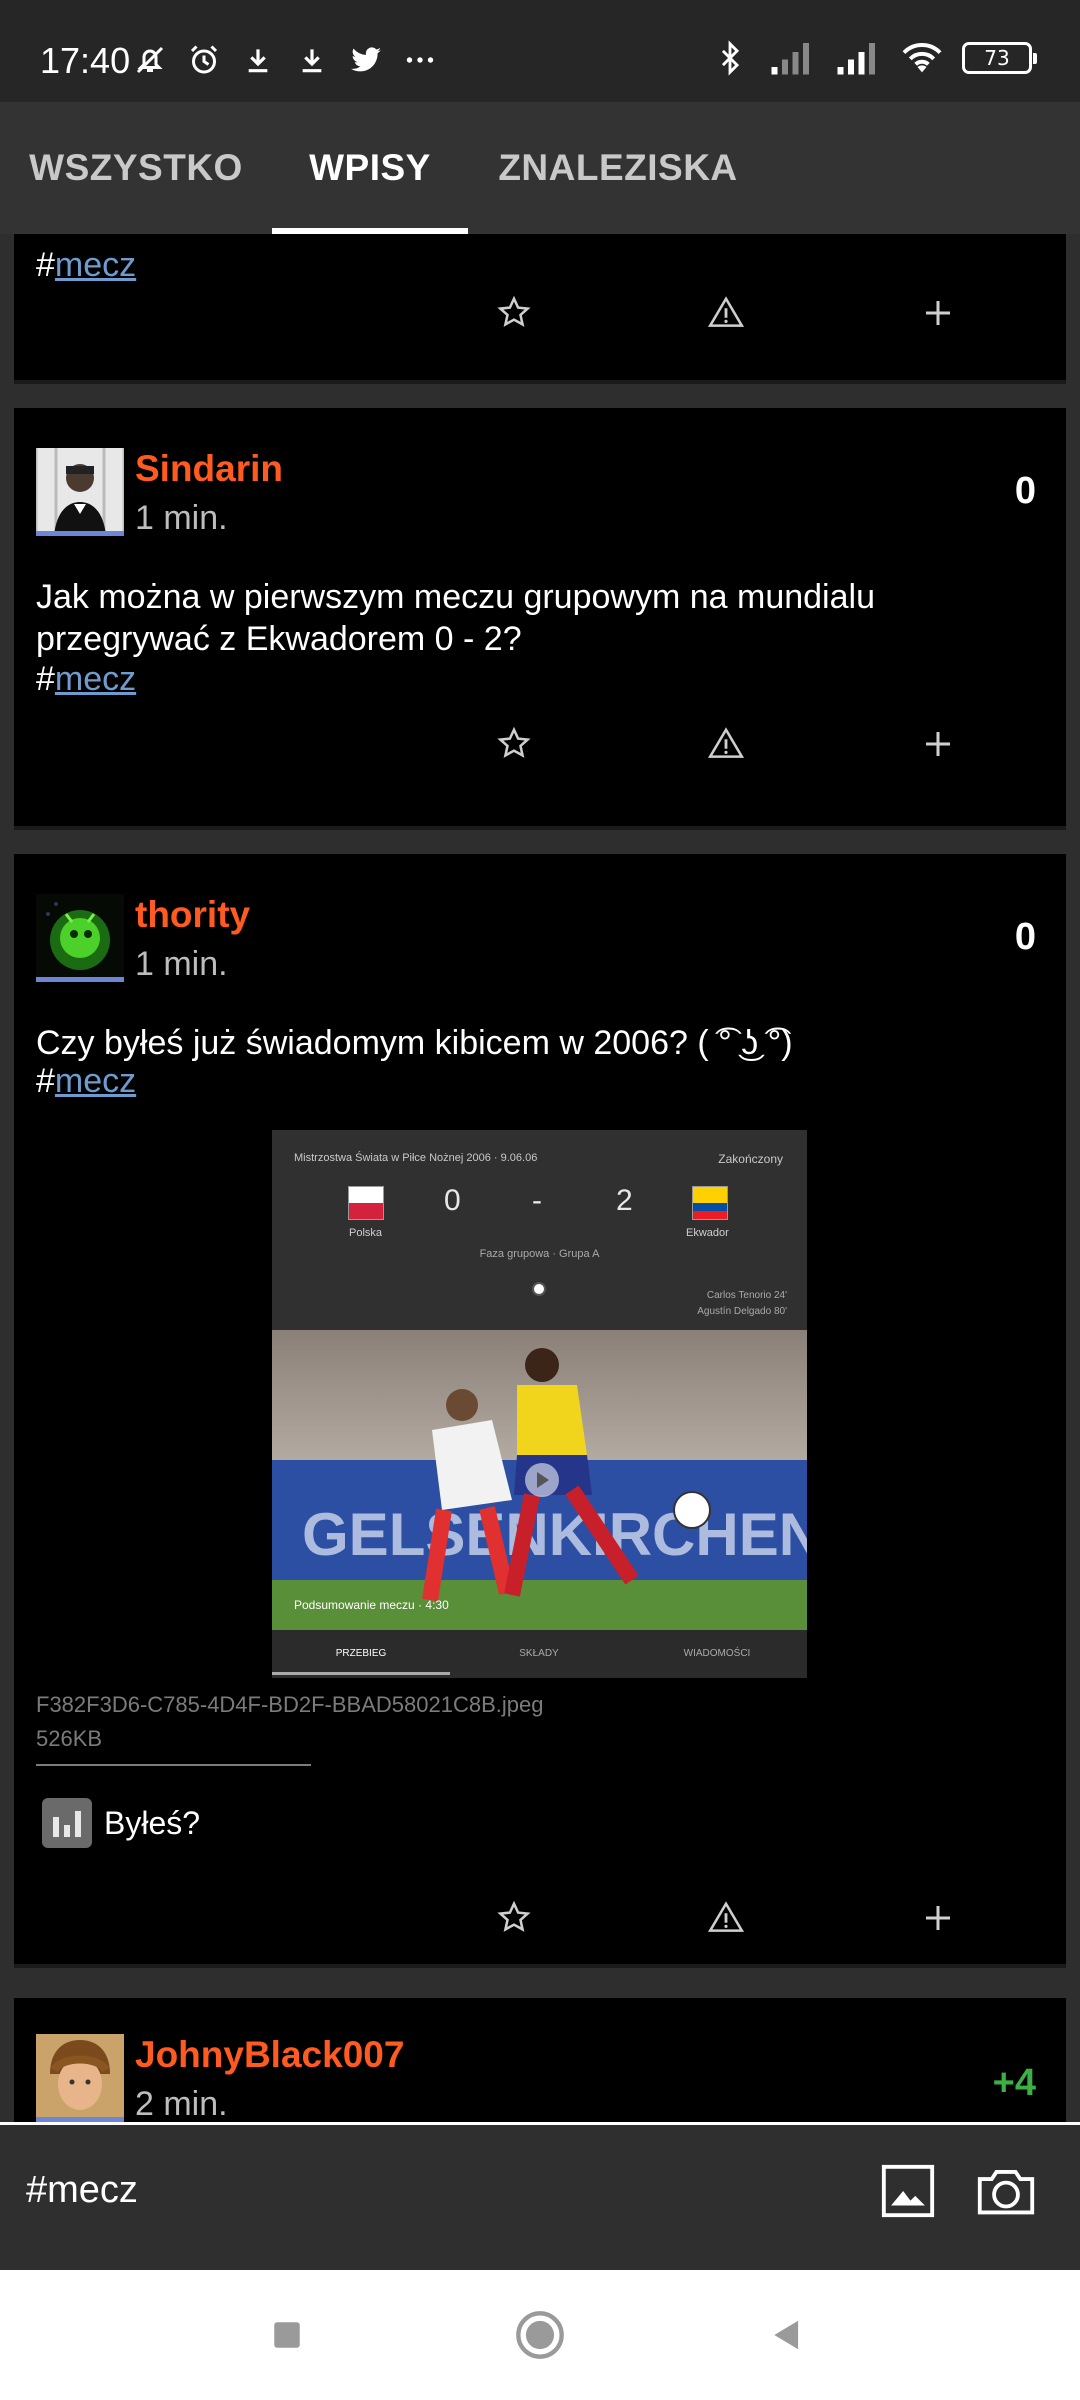  What do you see at coordinates (750, 1159) in the screenshot?
I see `match-status: Zakończony` at bounding box center [750, 1159].